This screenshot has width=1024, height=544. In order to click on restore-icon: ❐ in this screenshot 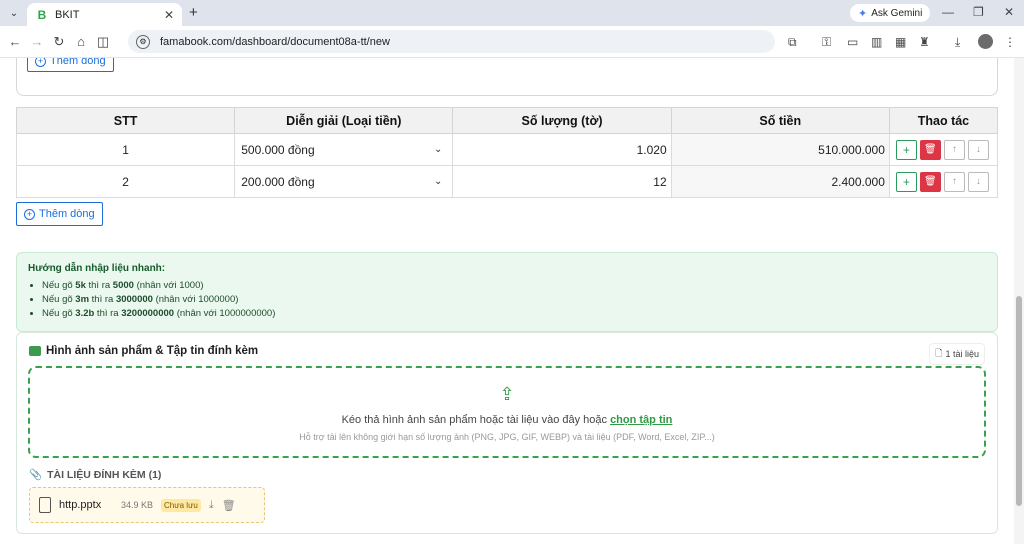, I will do `click(978, 12)`.